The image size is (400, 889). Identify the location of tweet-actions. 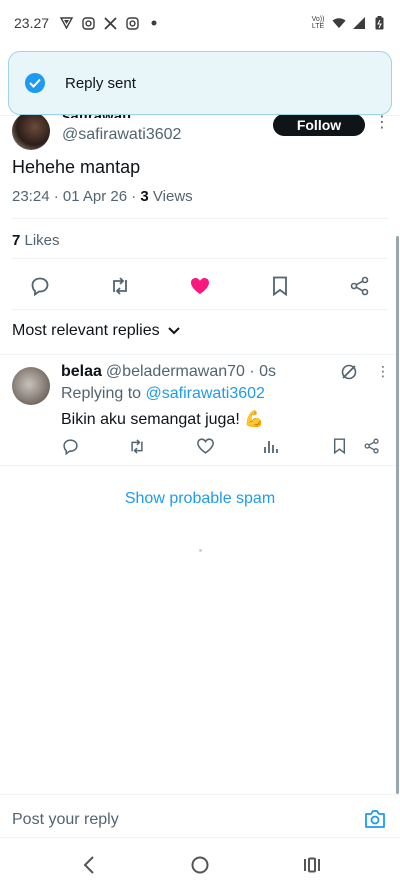
(200, 286).